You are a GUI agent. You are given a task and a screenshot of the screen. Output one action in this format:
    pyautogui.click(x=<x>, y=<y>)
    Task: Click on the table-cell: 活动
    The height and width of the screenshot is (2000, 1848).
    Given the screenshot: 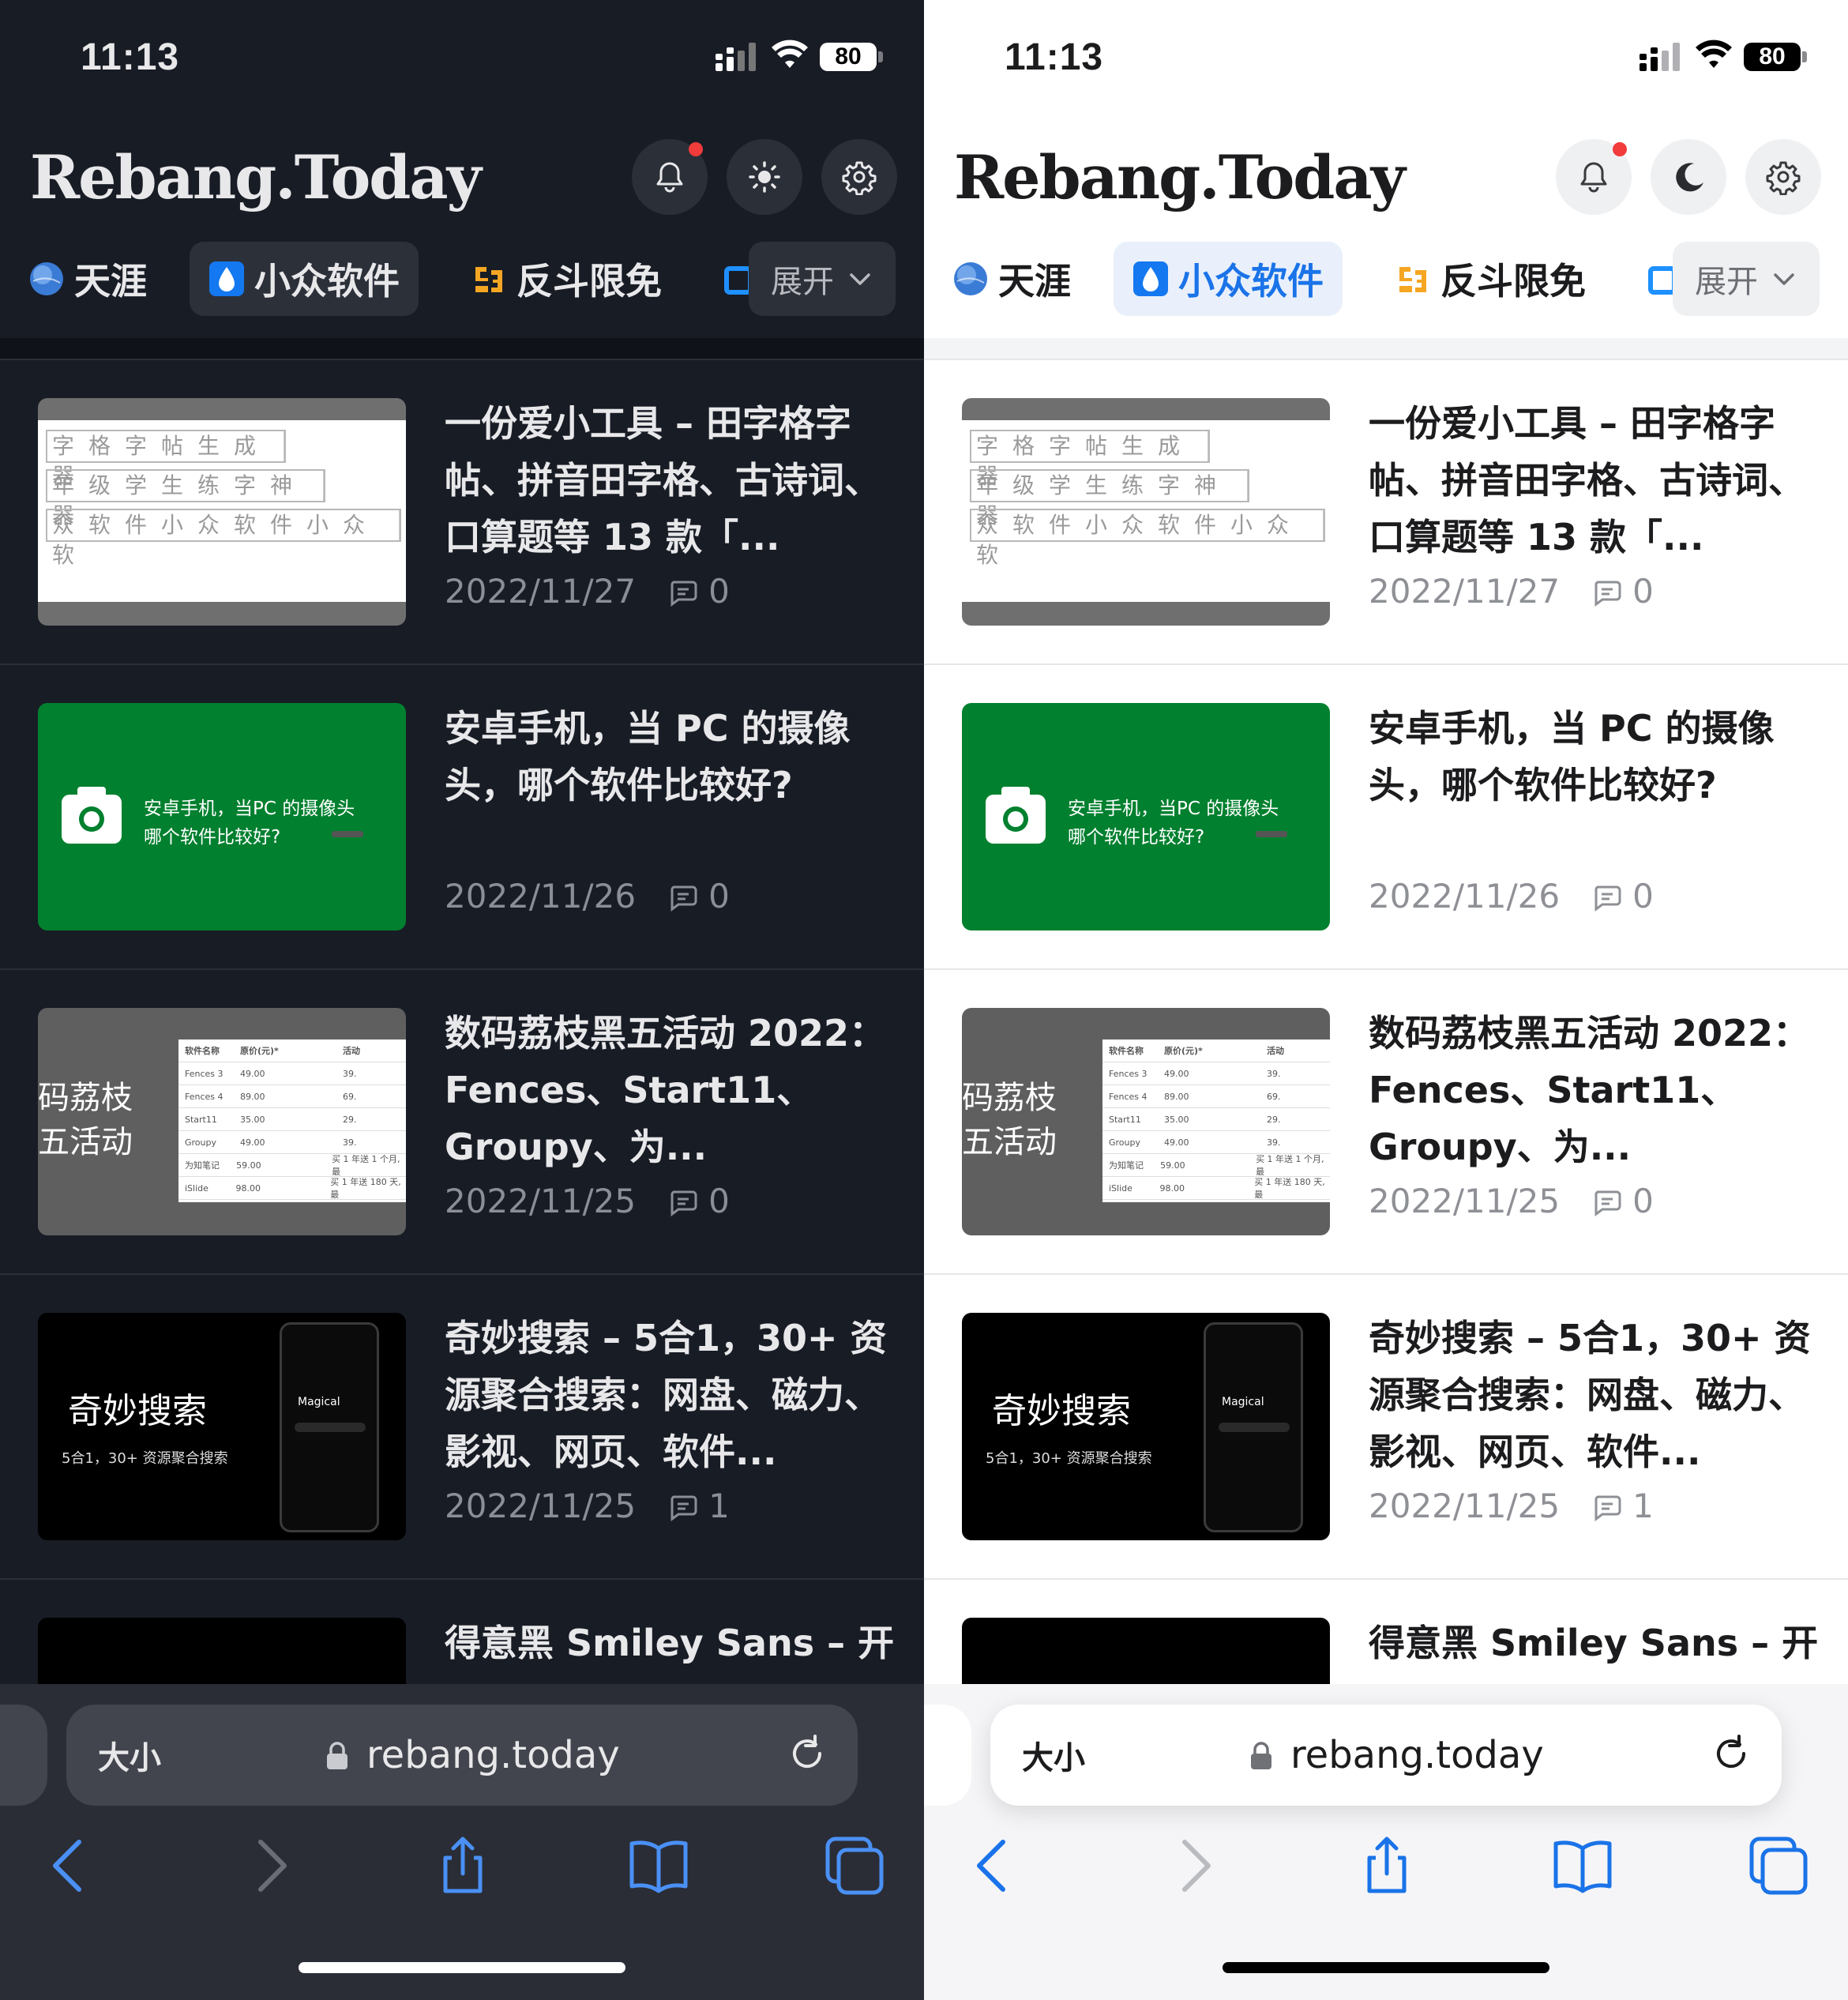 What is the action you would take?
    pyautogui.click(x=351, y=1051)
    